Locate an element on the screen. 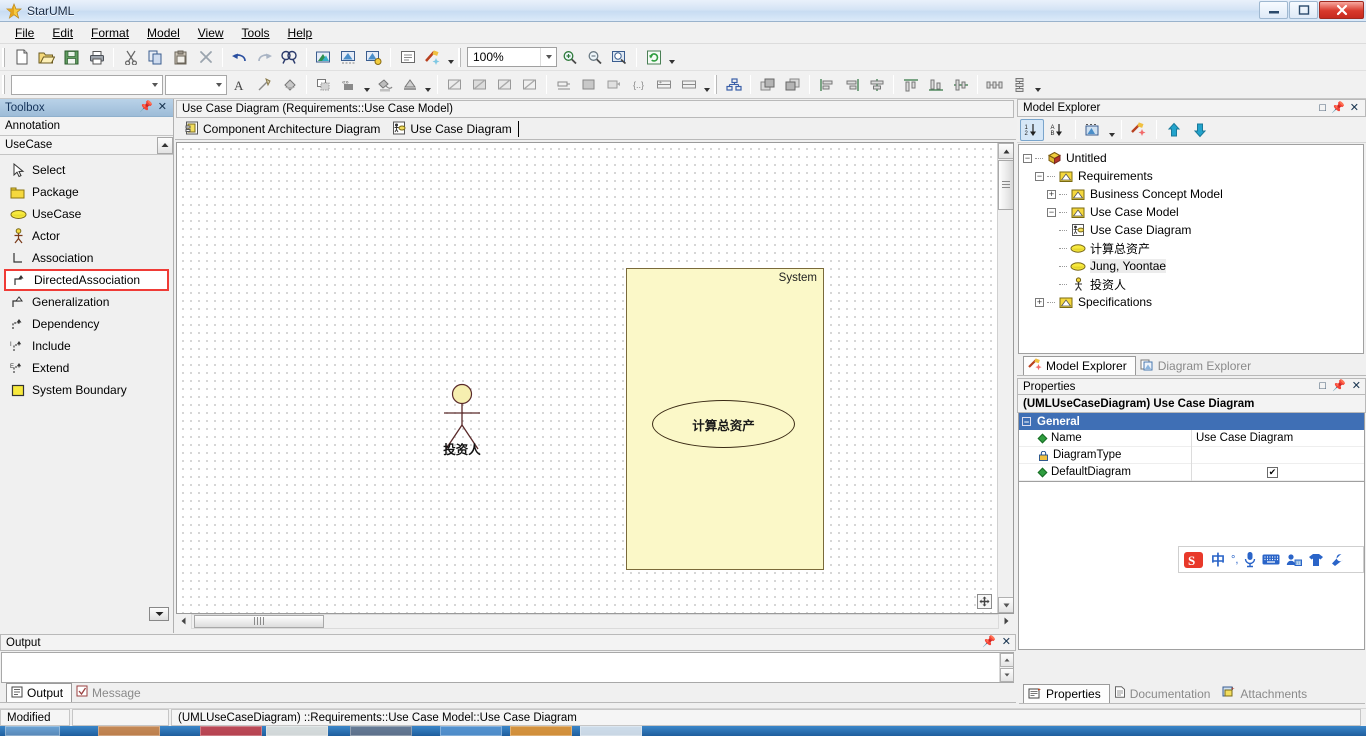 The image size is (1366, 736). align-center-icon is located at coordinates (876, 85).